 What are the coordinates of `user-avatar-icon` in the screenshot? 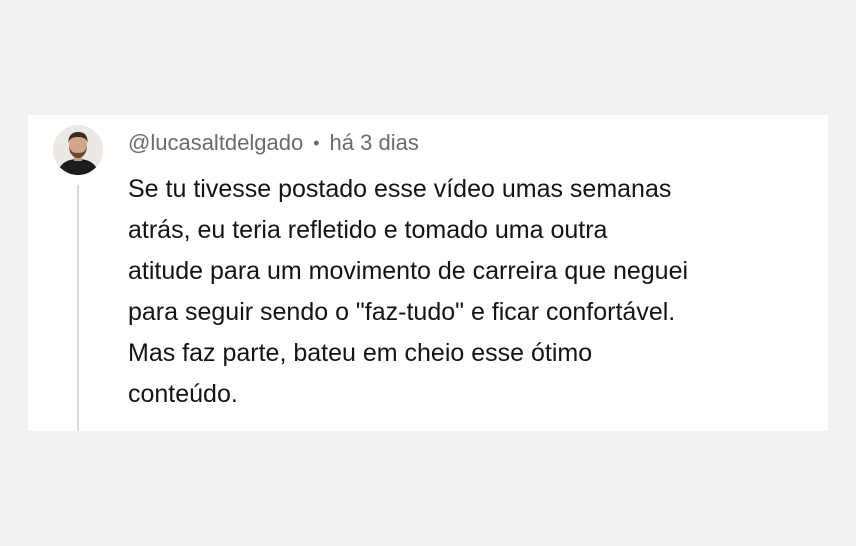 It's located at (78, 150).